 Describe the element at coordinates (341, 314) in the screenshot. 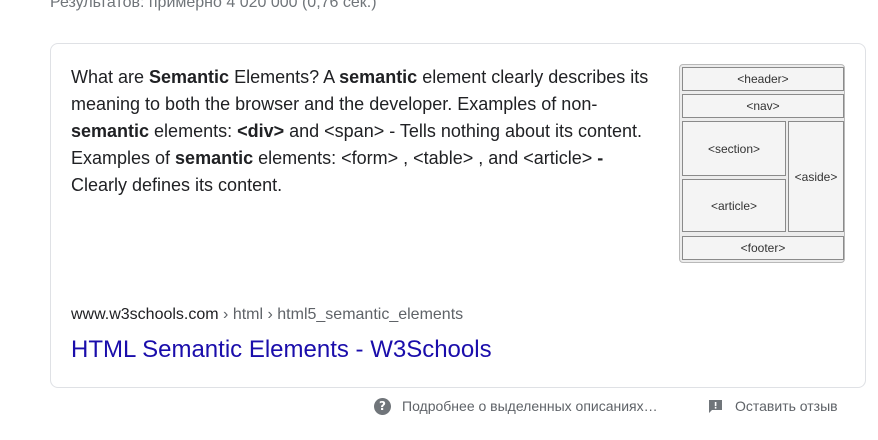

I see `result-path: › html › html5_semantic_elements` at that location.